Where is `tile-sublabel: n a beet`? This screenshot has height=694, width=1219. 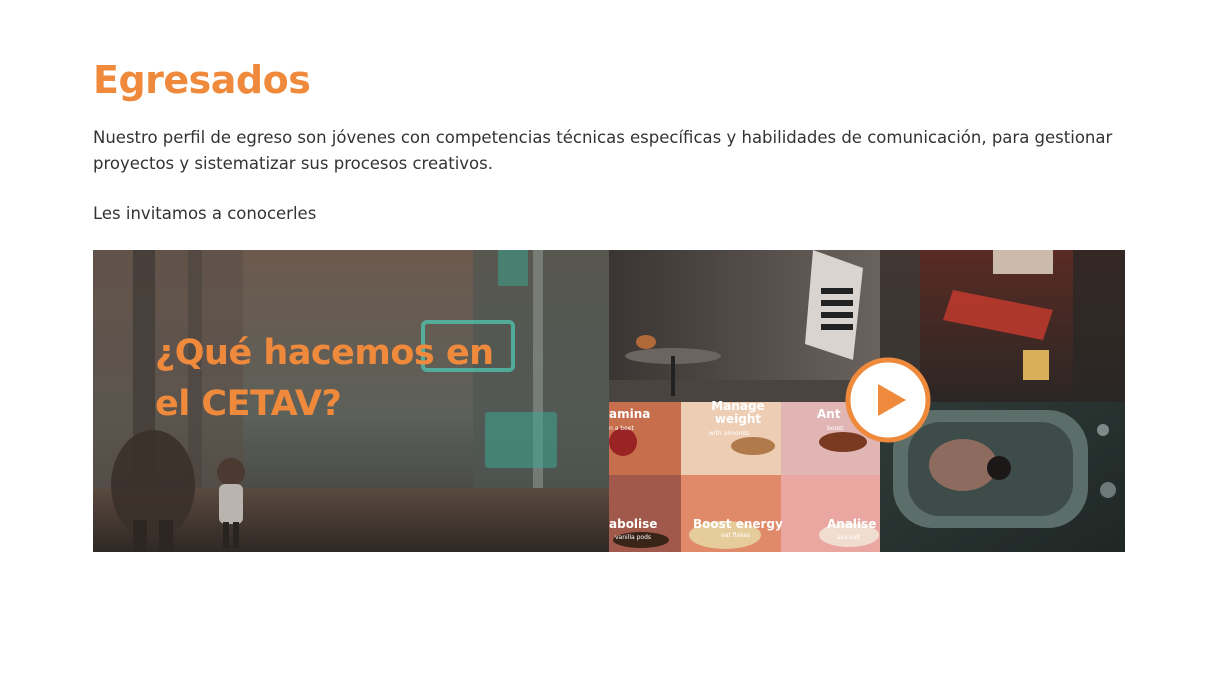
tile-sublabel: n a beet is located at coordinates (621, 428).